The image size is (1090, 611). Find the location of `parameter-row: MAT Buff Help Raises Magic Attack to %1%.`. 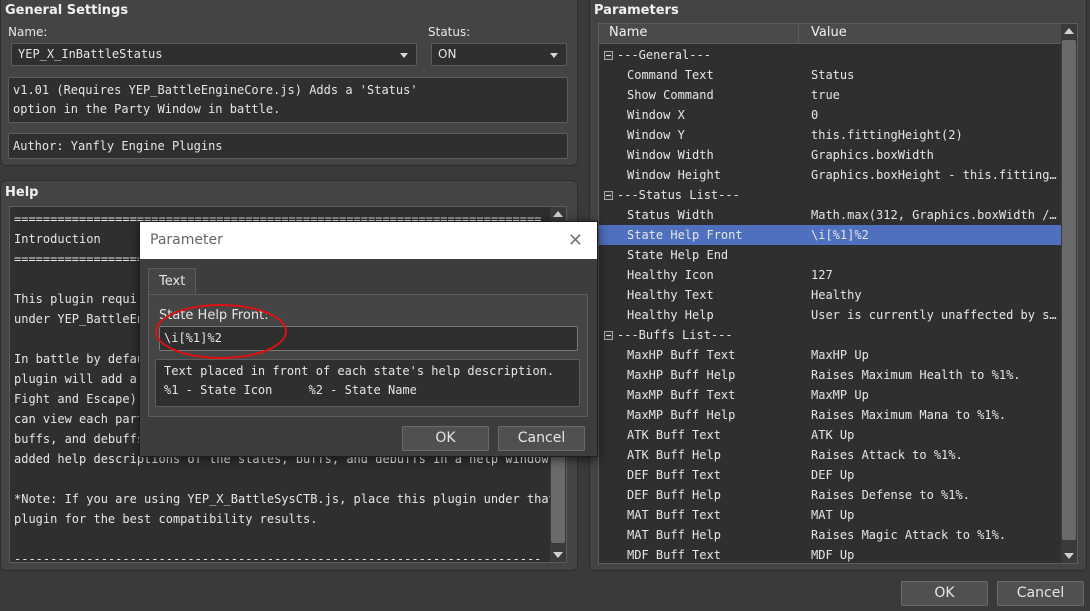

parameter-row: MAT Buff Help Raises Magic Attack to %1%. is located at coordinates (830, 535).